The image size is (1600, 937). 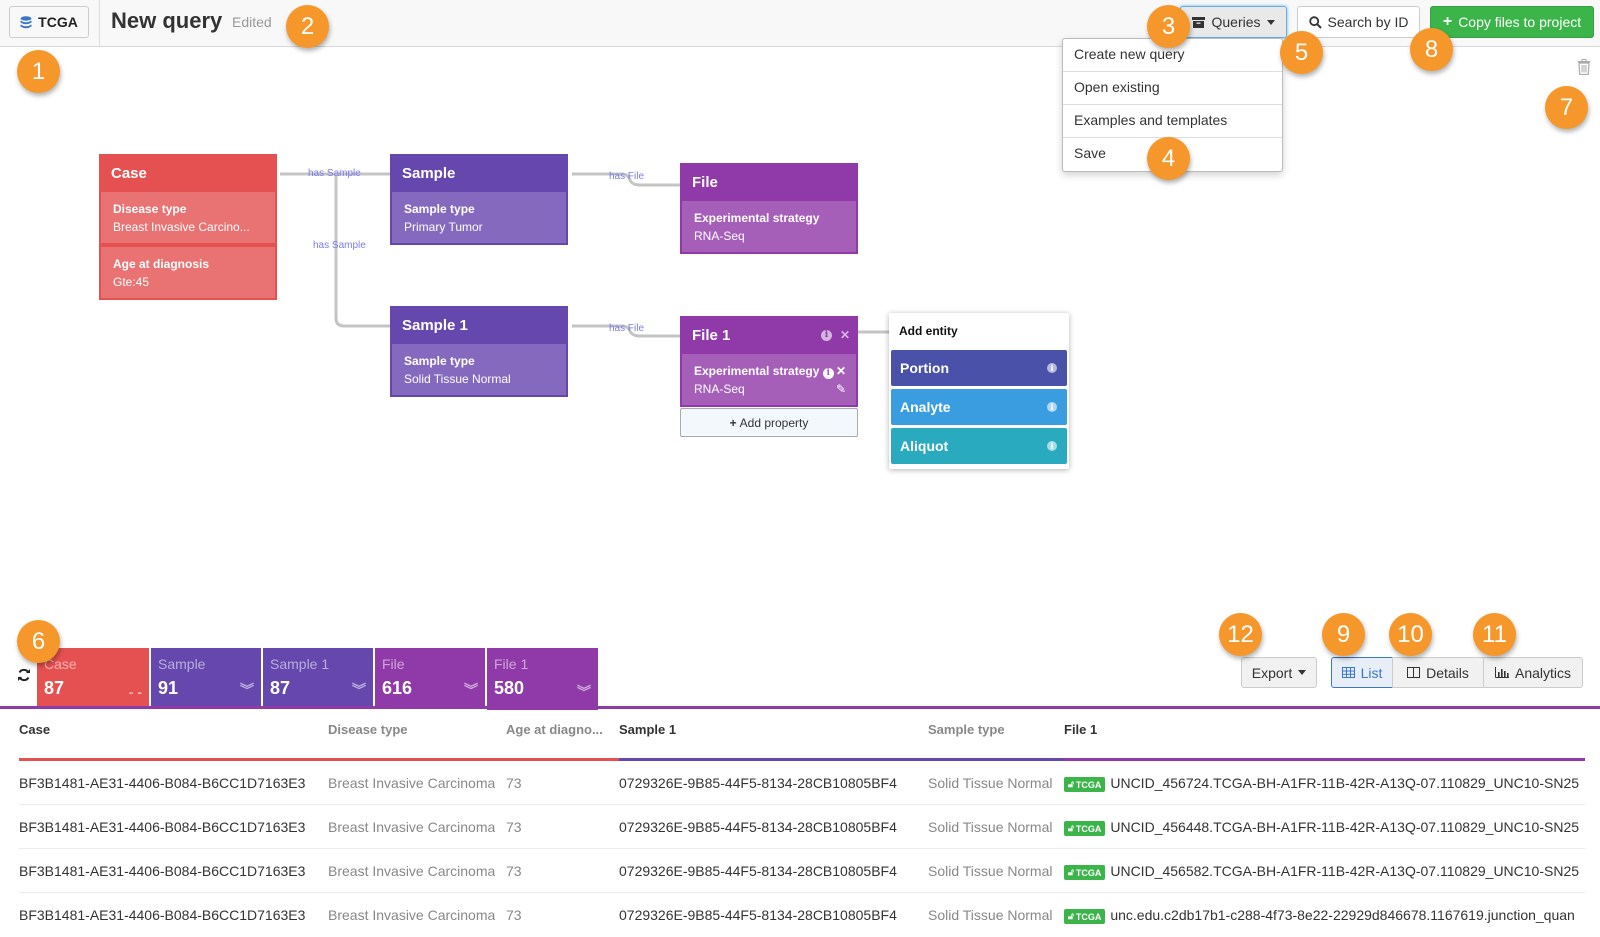 What do you see at coordinates (439, 209) in the screenshot?
I see `property-name: Sample type` at bounding box center [439, 209].